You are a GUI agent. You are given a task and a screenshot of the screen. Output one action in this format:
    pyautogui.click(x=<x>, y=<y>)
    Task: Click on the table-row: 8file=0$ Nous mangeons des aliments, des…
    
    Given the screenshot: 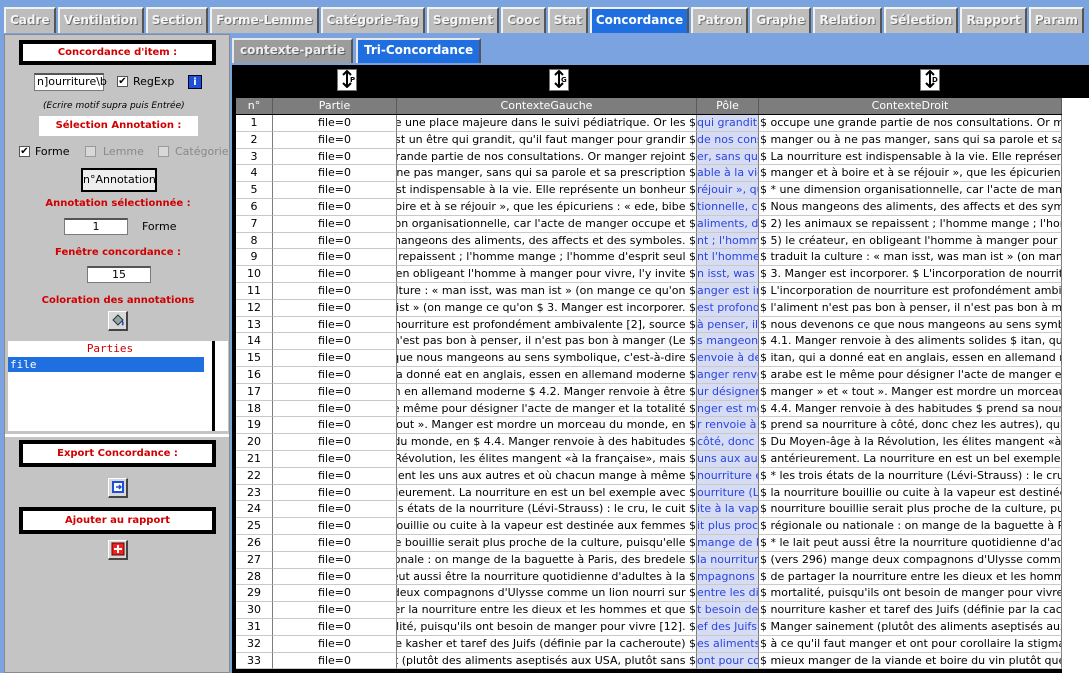 What is the action you would take?
    pyautogui.click(x=649, y=241)
    